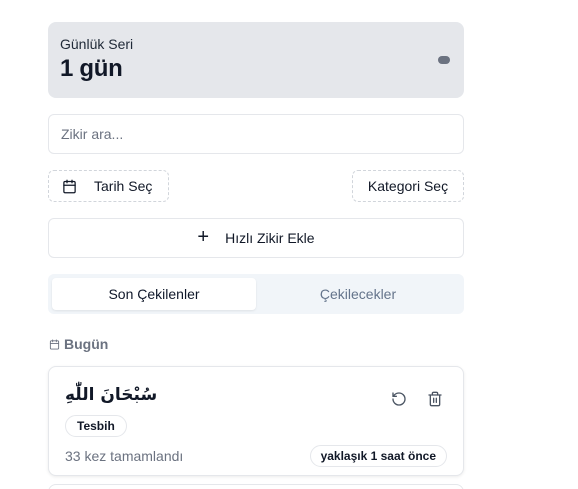  I want to click on quick-add-button: + Hızlı Zikir Ekle, so click(256, 238).